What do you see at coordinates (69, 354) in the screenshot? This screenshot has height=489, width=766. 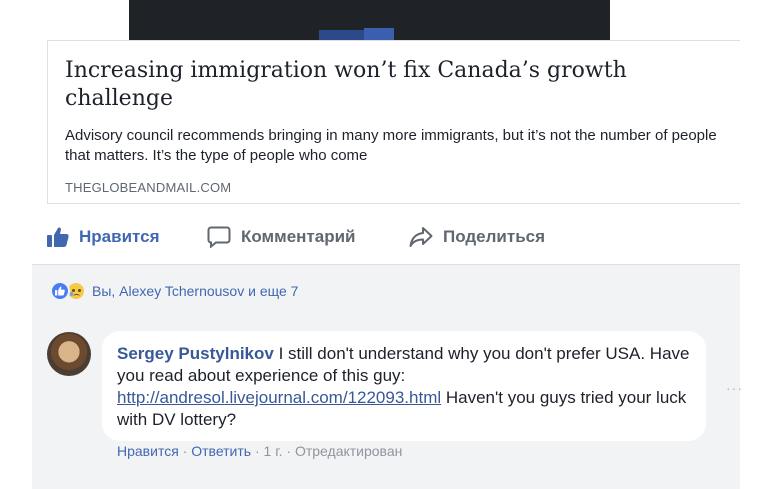 I see `avatar` at bounding box center [69, 354].